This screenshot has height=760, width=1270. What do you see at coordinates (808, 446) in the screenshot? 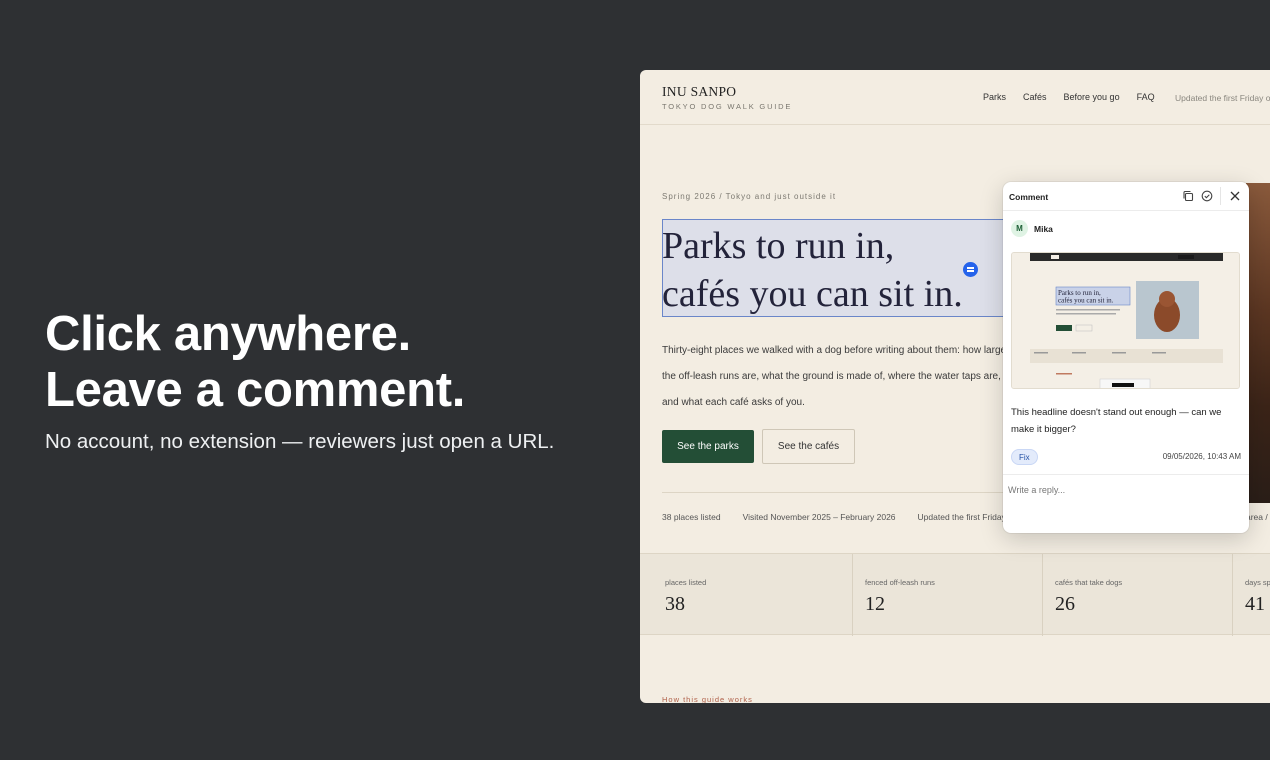
I see `see-cafes-button: See the cafés` at bounding box center [808, 446].